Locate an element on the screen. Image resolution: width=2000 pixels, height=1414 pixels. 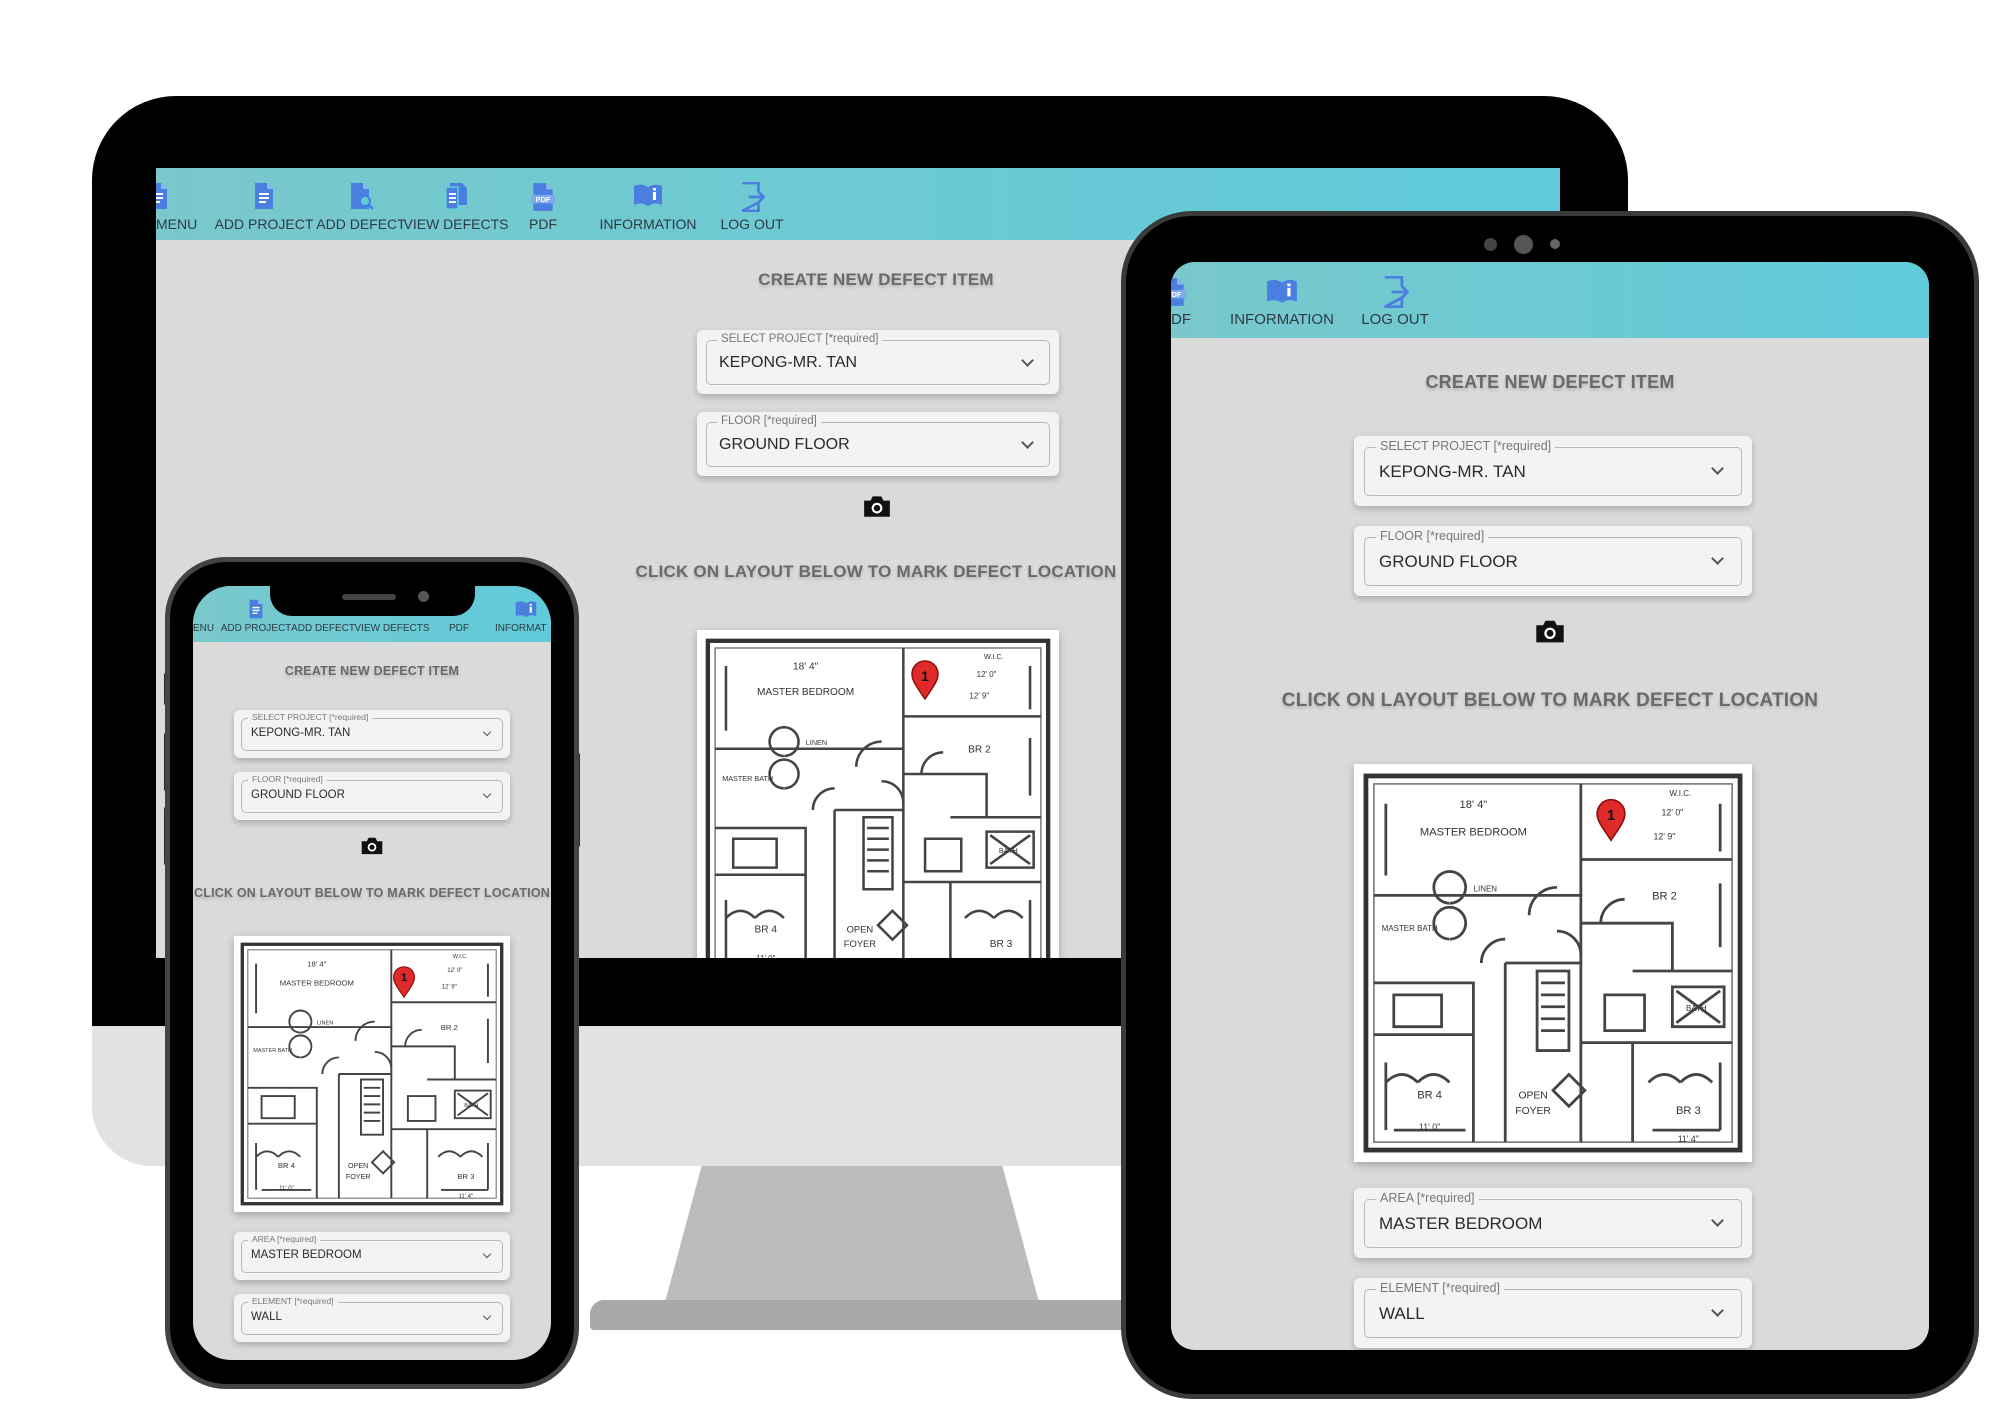
nav-pdf: DF is located at coordinates (1186, 307).